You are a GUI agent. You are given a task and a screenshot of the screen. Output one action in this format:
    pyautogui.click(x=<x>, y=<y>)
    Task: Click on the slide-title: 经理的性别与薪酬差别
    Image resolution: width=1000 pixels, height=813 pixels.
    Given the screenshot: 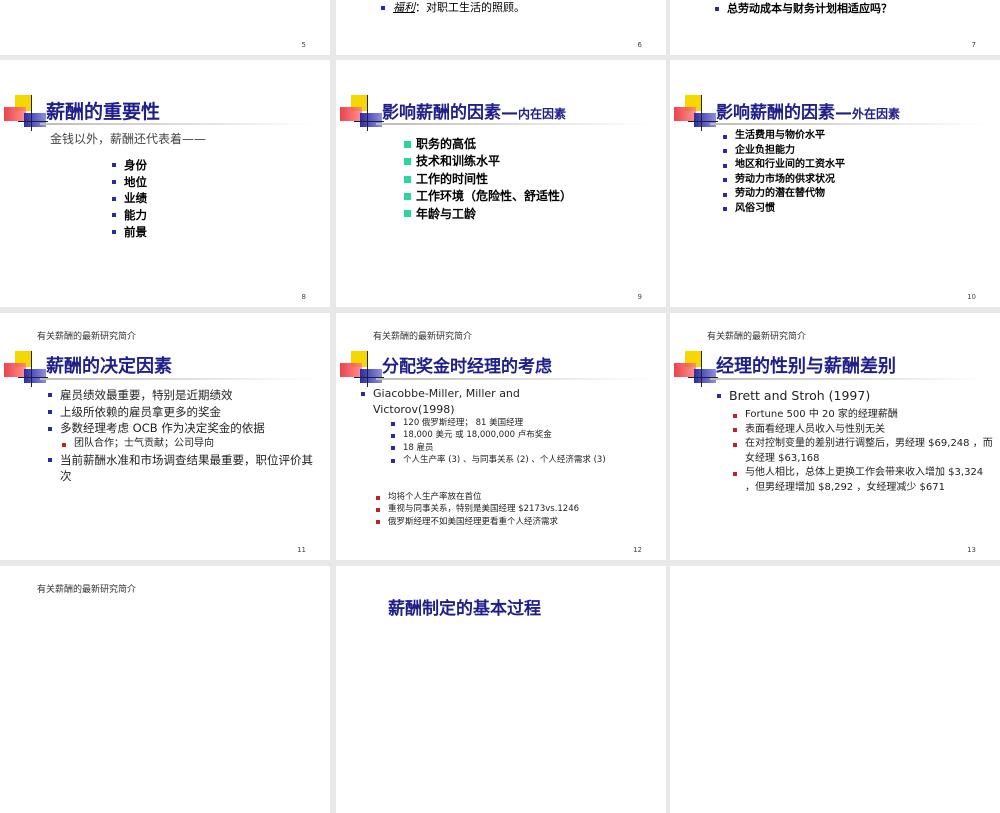 What is the action you would take?
    pyautogui.click(x=806, y=366)
    